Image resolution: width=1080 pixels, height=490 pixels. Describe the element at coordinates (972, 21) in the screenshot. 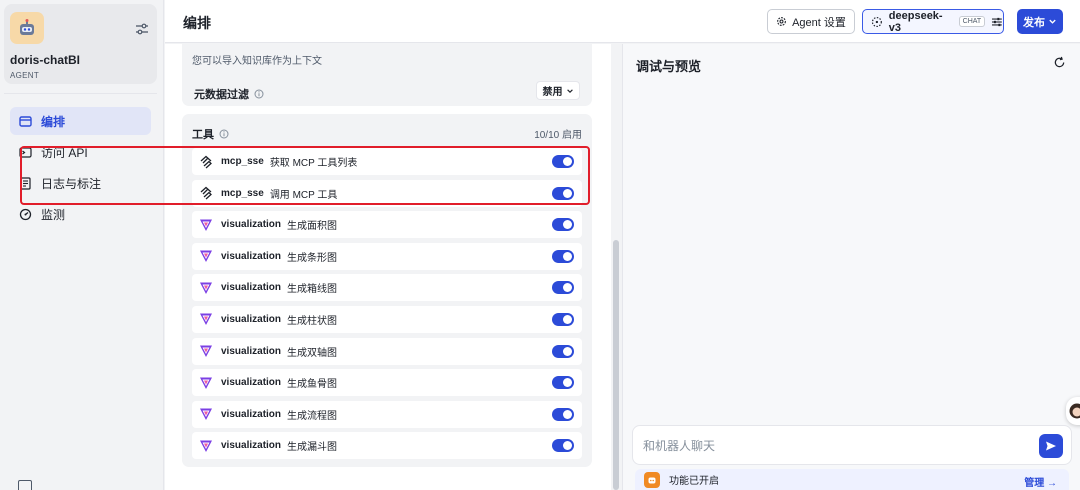

I see `model-mode-badge: CHAT` at that location.